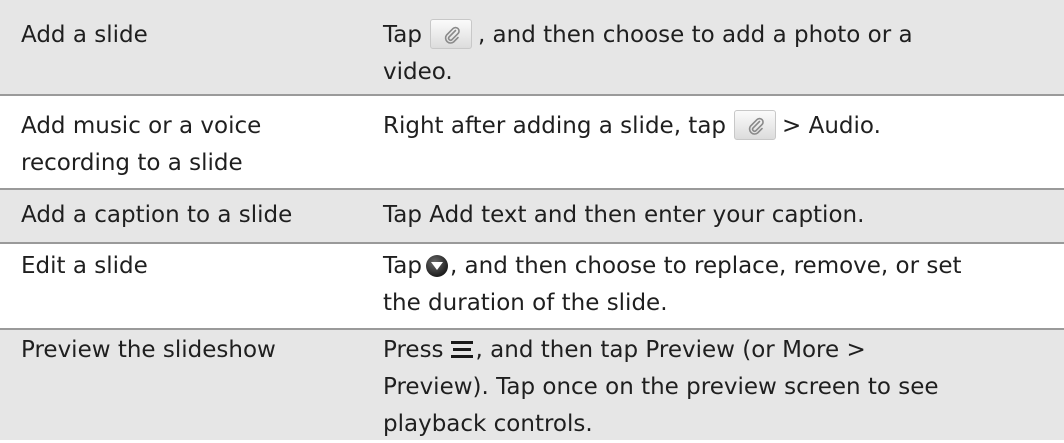  I want to click on description-text: Press, so click(413, 350).